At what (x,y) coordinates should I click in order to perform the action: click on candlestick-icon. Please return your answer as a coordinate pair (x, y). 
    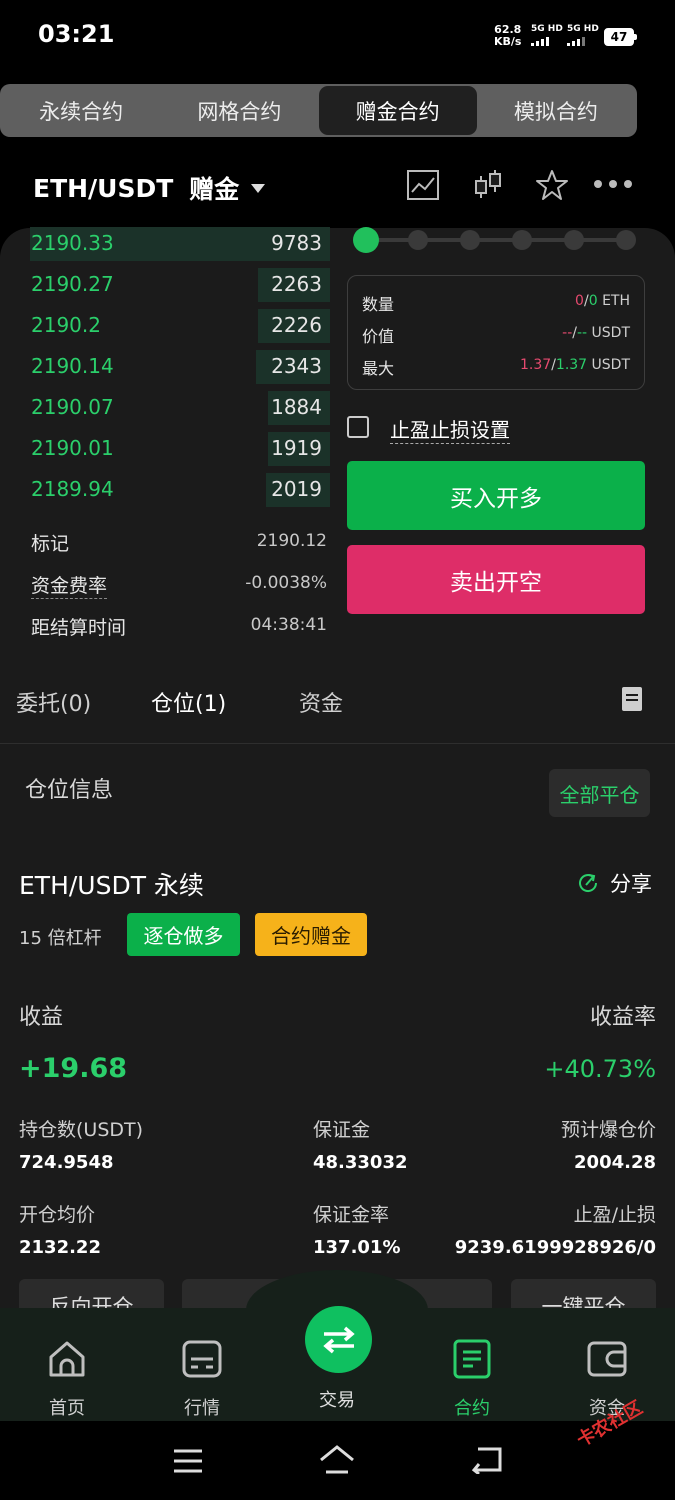
    Looking at the image, I should click on (488, 185).